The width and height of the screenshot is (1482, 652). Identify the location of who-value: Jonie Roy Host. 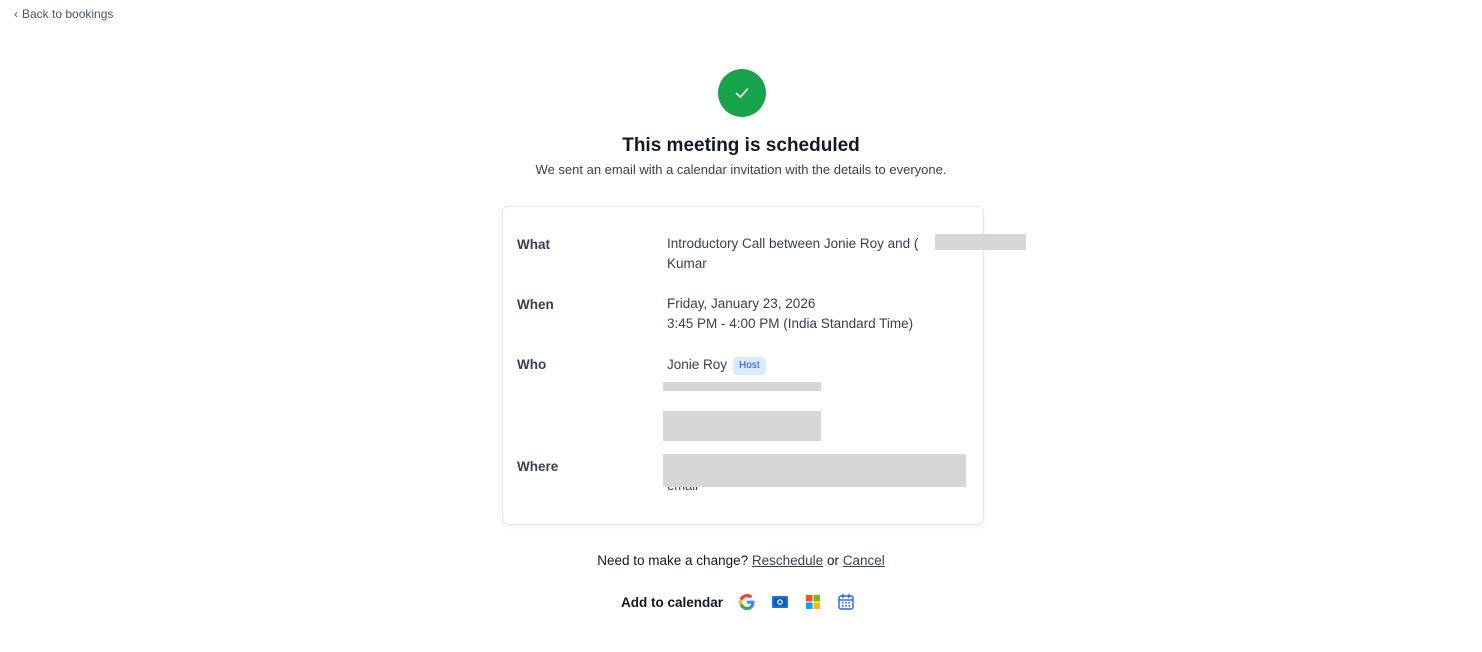
(716, 365).